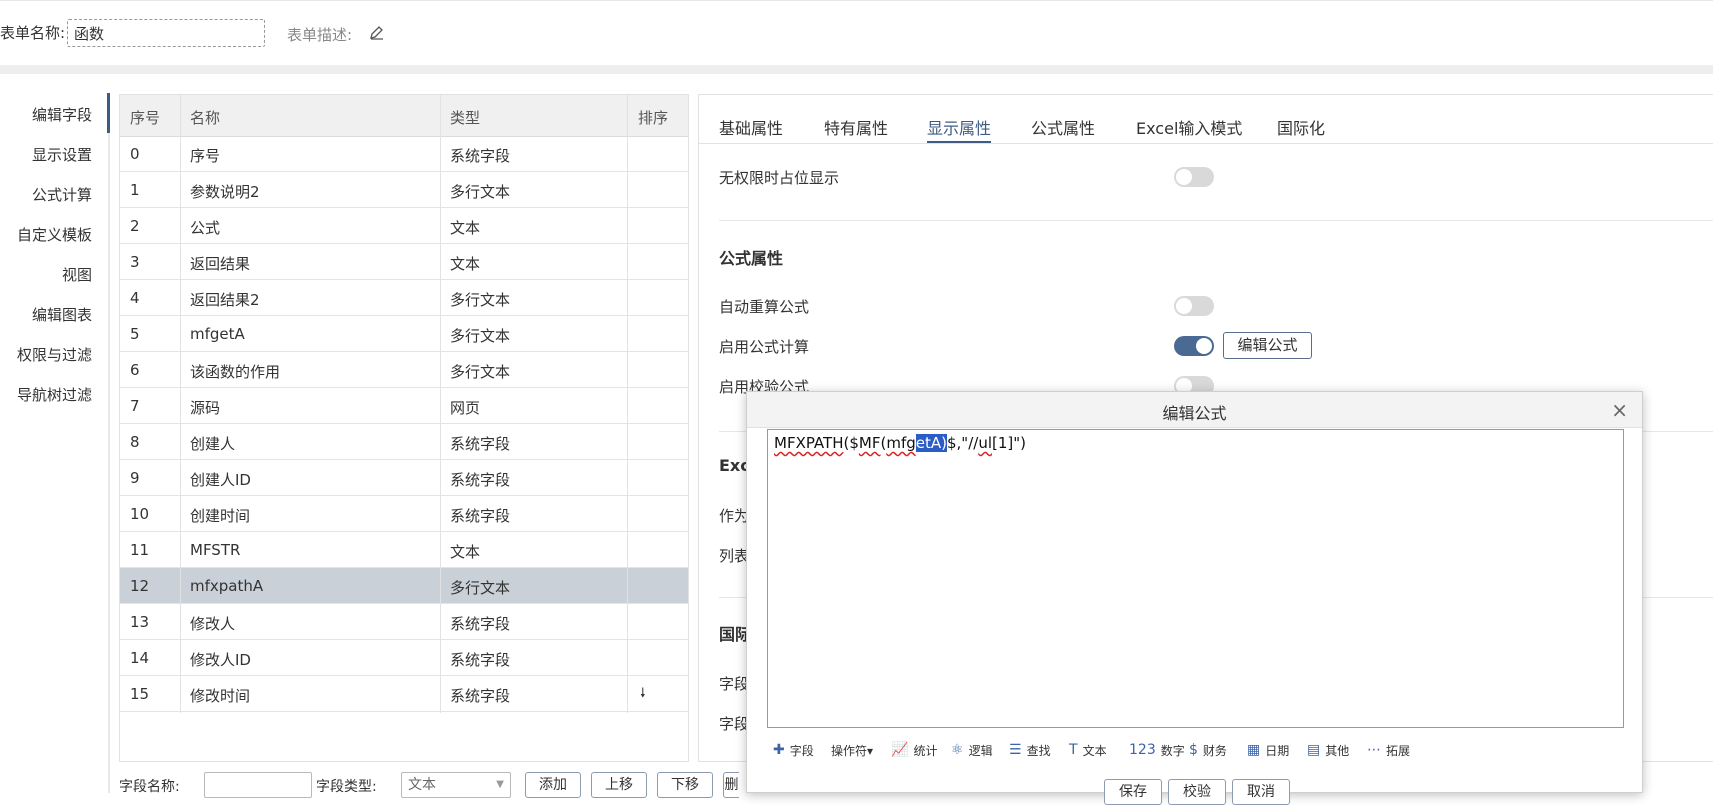  Describe the element at coordinates (135, 154) in the screenshot. I see `row-index: 0` at that location.